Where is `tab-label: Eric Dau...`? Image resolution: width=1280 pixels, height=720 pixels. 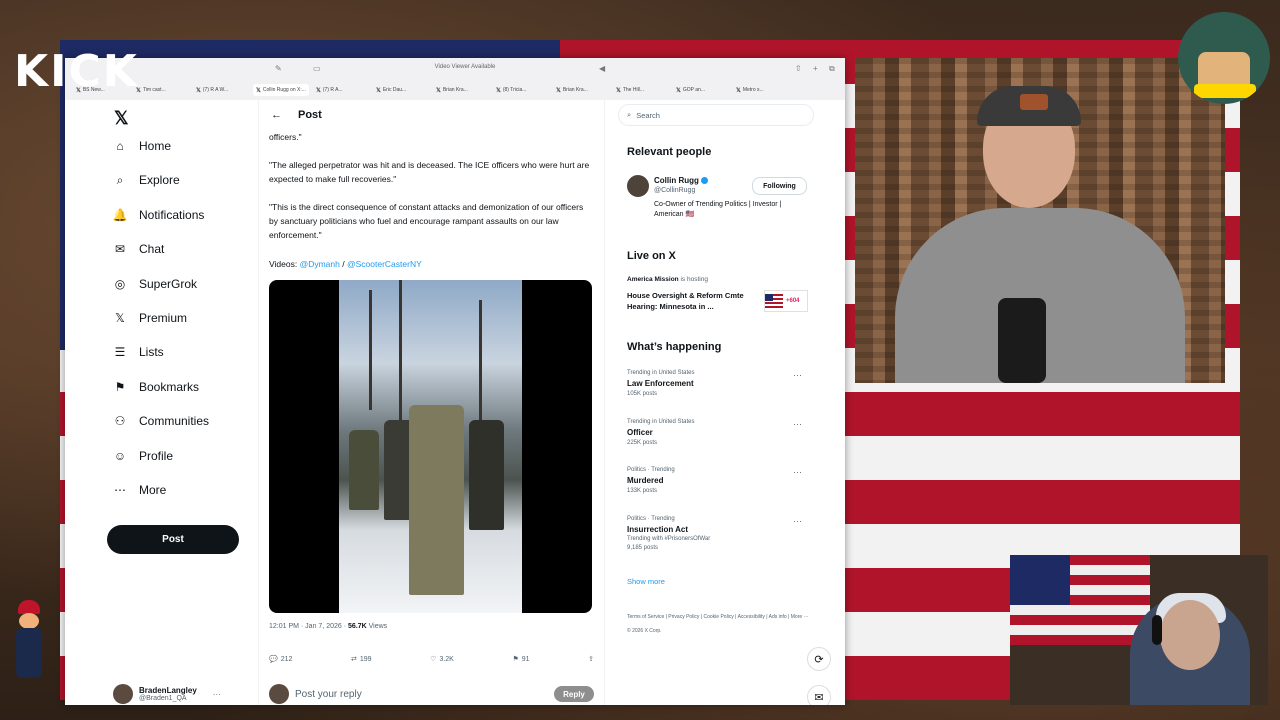 tab-label: Eric Dau... is located at coordinates (394, 90).